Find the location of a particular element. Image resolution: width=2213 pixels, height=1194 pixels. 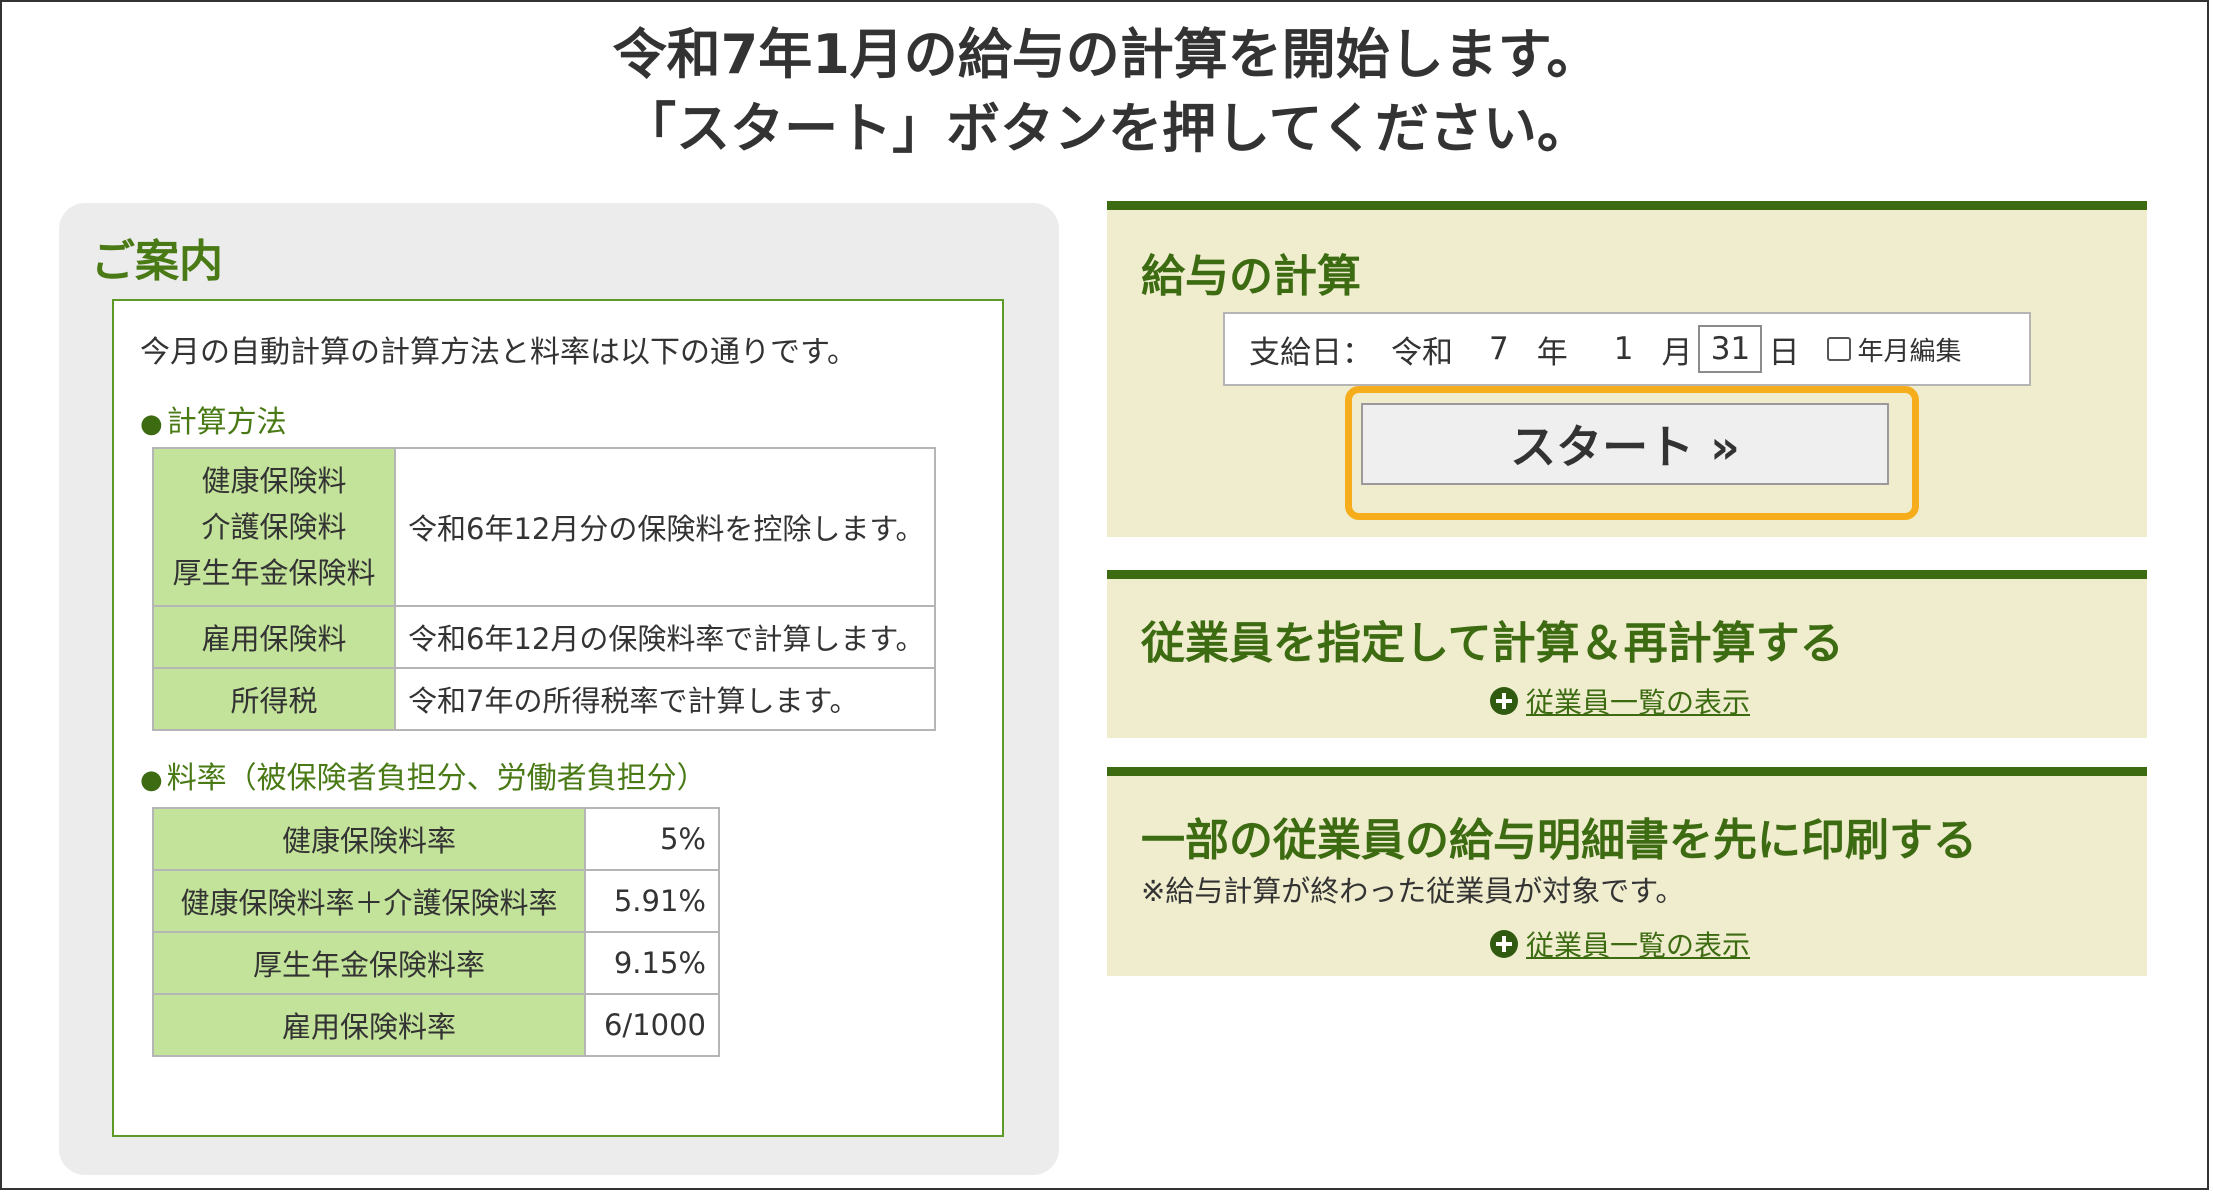

method-label-income-tax: 所得税 is located at coordinates (274, 699).